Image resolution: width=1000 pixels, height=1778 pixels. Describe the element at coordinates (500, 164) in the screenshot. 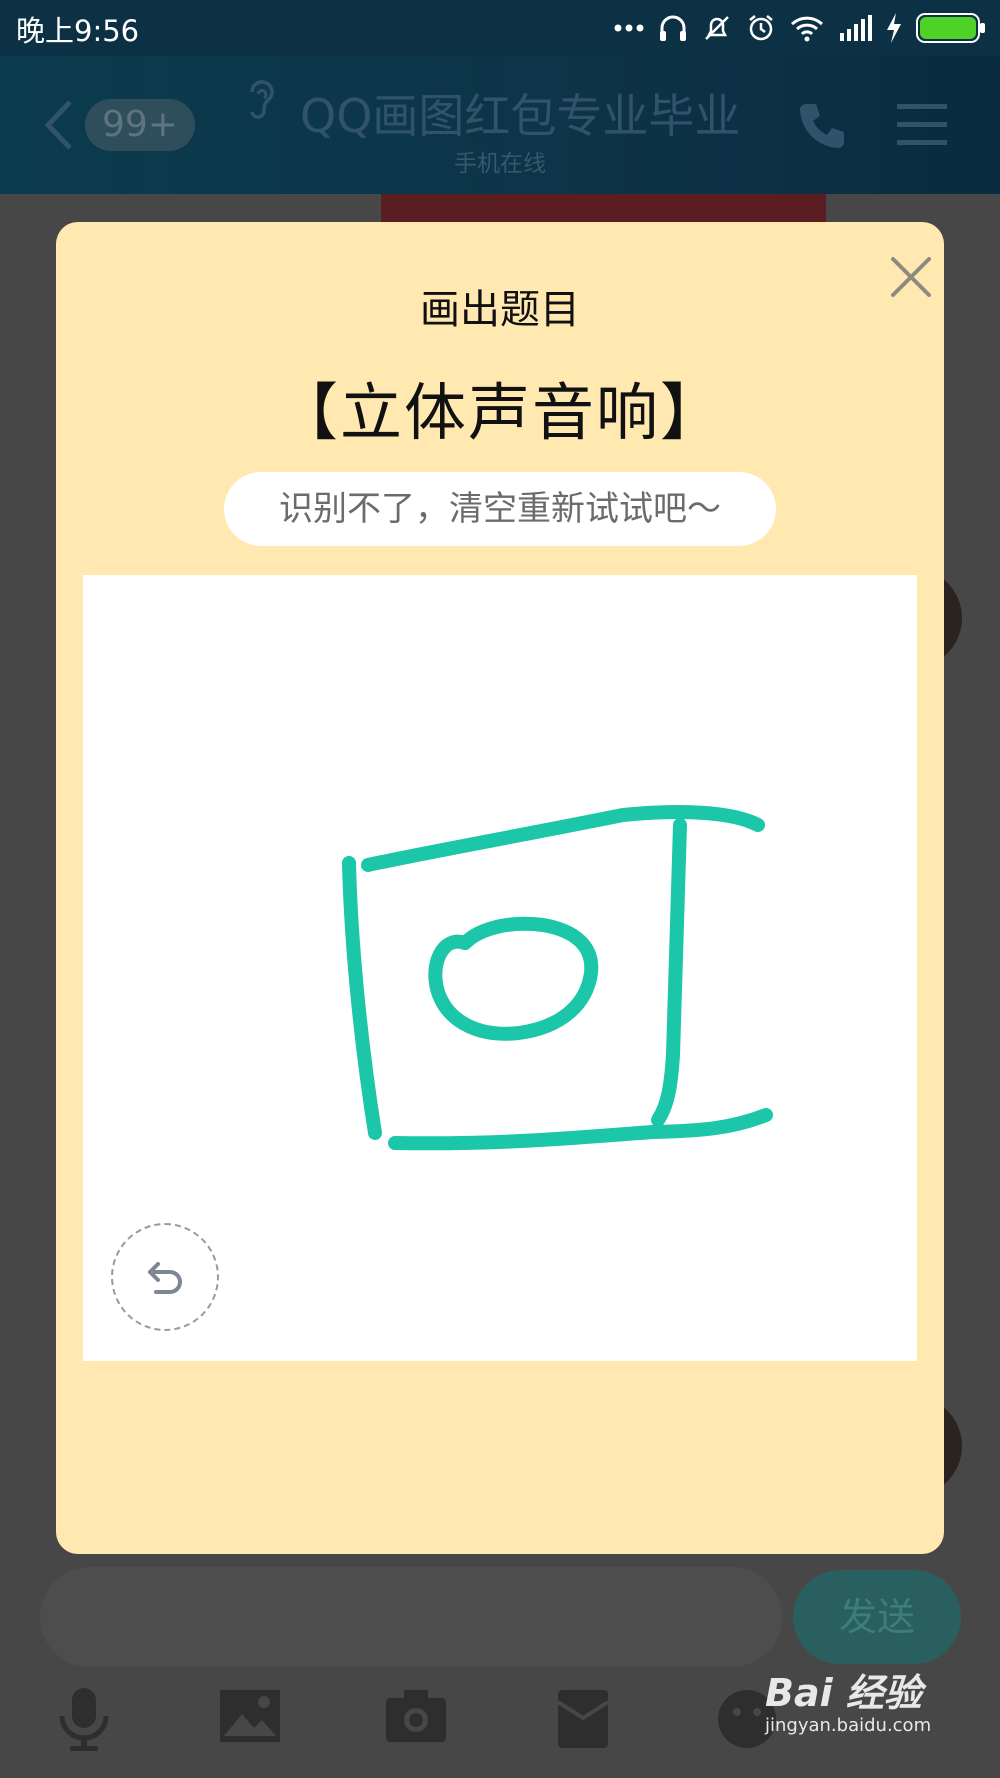

I see `chat-subtitle: 手机在线` at that location.